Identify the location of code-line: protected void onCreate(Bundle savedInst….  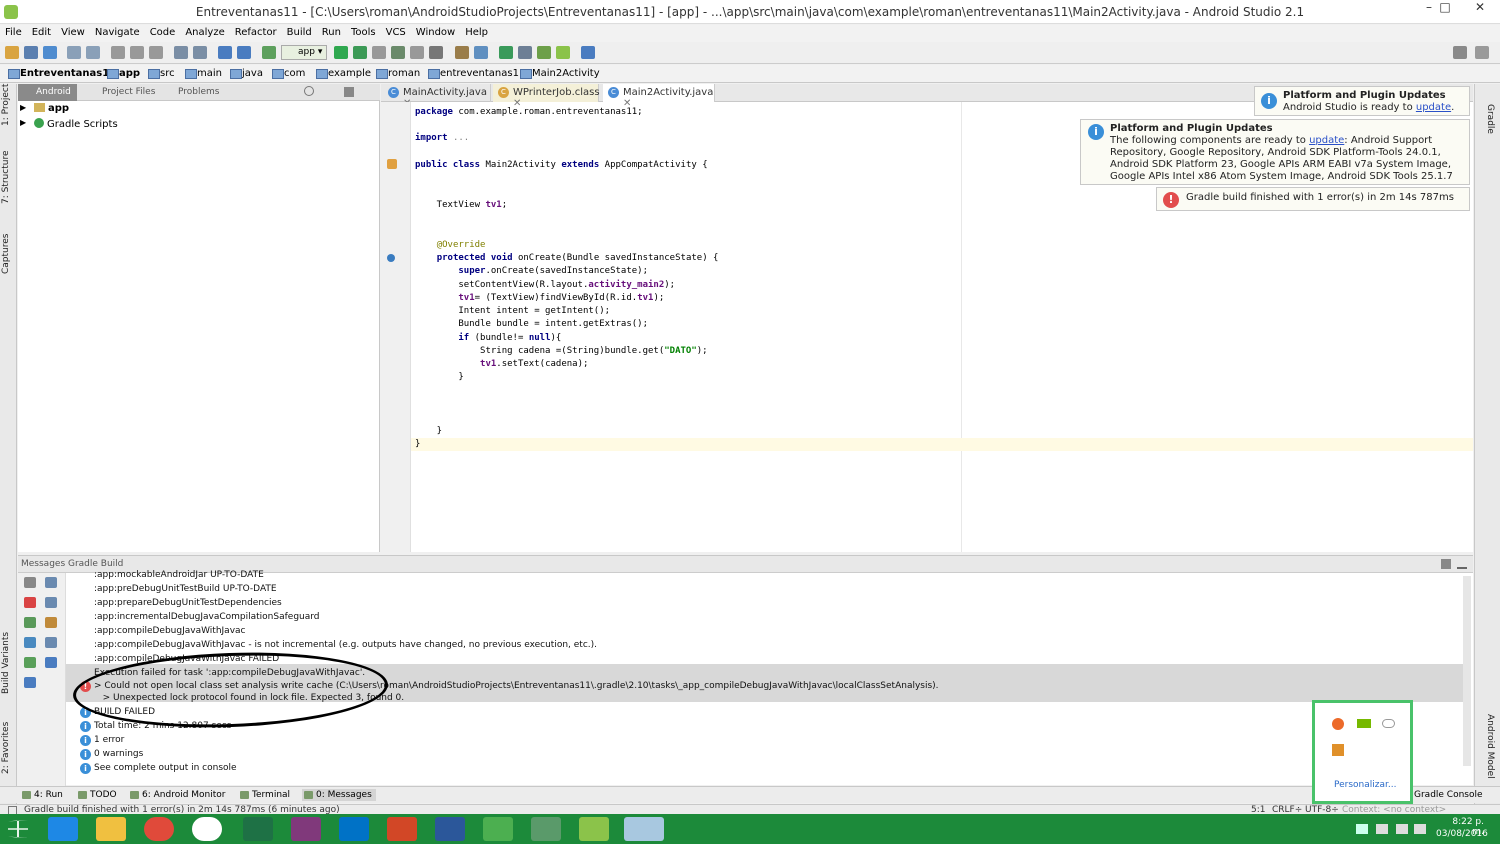
(567, 258).